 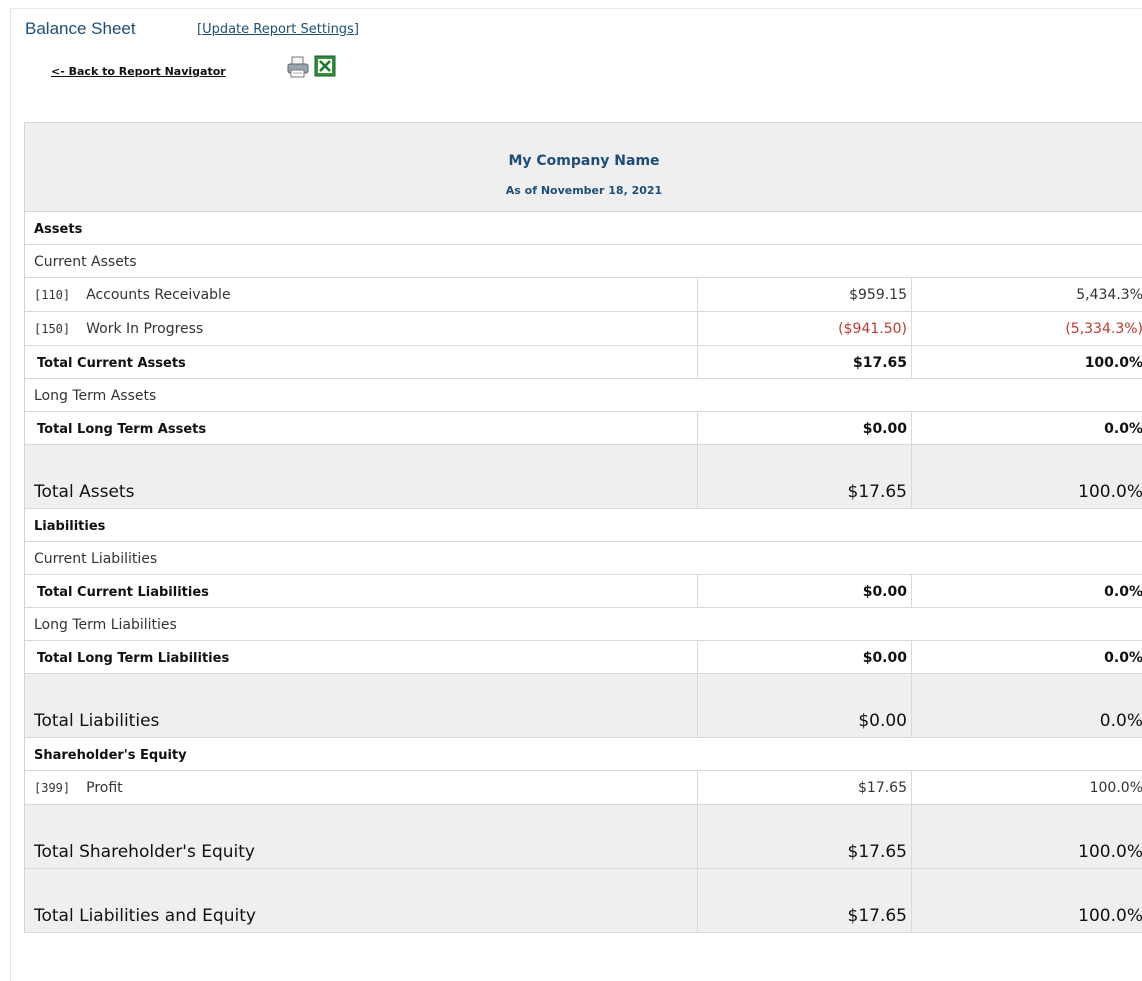 What do you see at coordinates (70, 526) in the screenshot?
I see `section-heading: Liabilities` at bounding box center [70, 526].